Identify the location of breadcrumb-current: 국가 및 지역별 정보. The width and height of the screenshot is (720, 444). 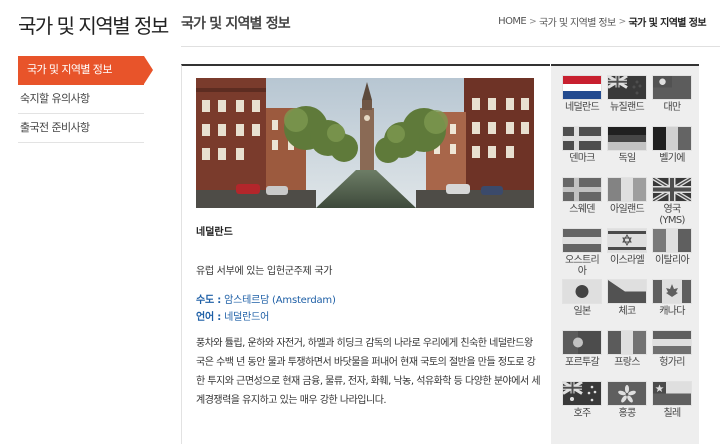
(667, 23).